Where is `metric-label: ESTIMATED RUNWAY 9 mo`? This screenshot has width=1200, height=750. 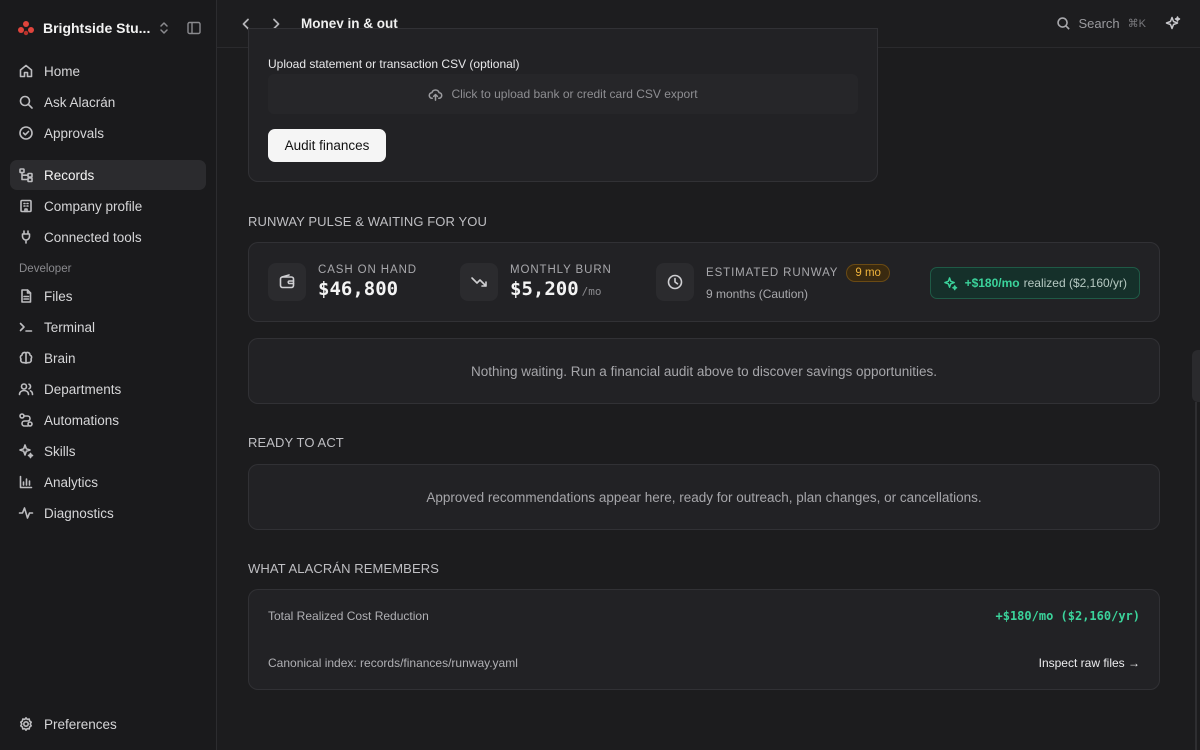 metric-label: ESTIMATED RUNWAY 9 mo is located at coordinates (798, 272).